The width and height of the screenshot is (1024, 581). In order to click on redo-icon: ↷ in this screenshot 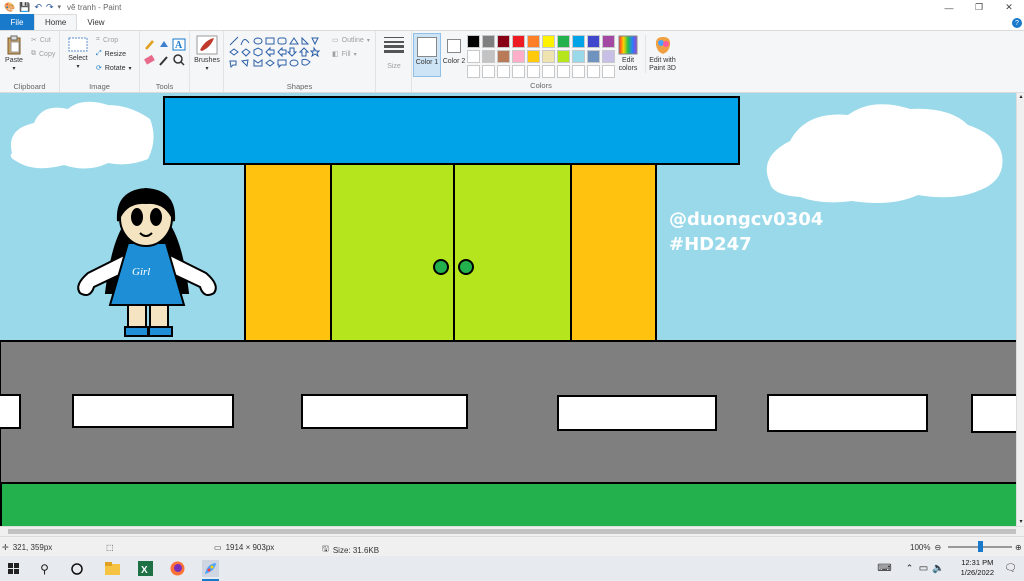, I will do `click(50, 7)`.